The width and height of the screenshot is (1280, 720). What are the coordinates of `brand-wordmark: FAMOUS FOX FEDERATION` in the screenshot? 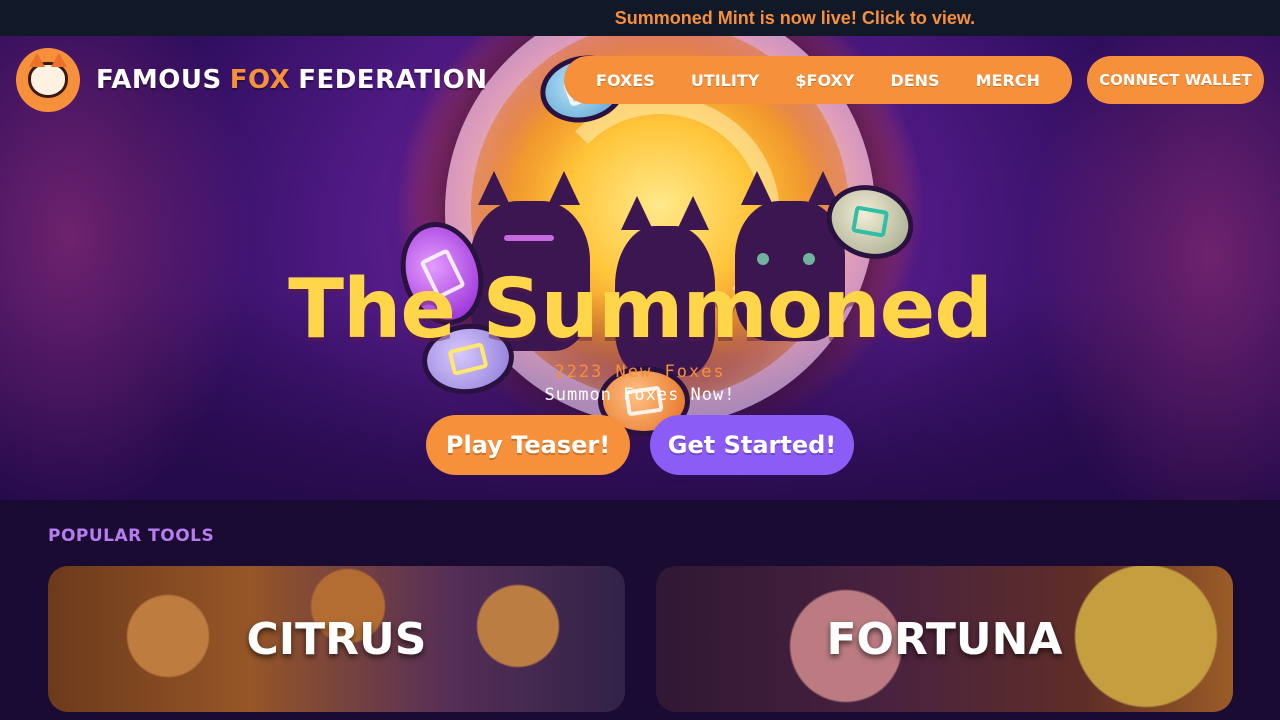 It's located at (291, 80).